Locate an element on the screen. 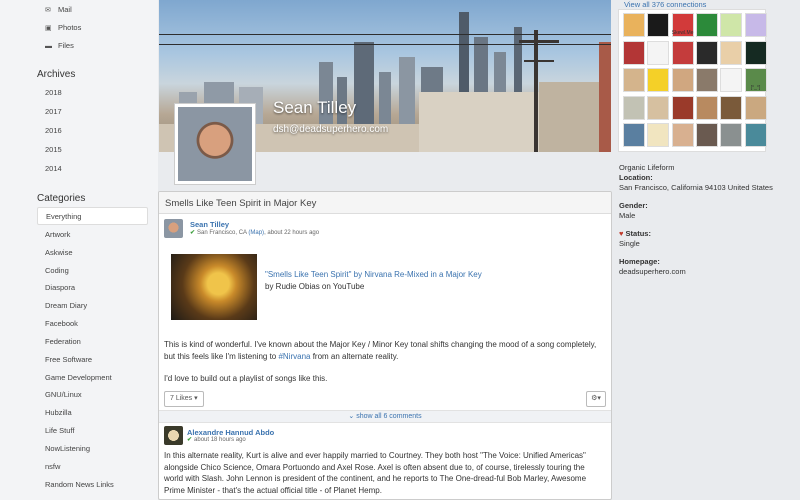 The image size is (800, 500). embed-source: by Rudie Obias on YouTube is located at coordinates (315, 286).